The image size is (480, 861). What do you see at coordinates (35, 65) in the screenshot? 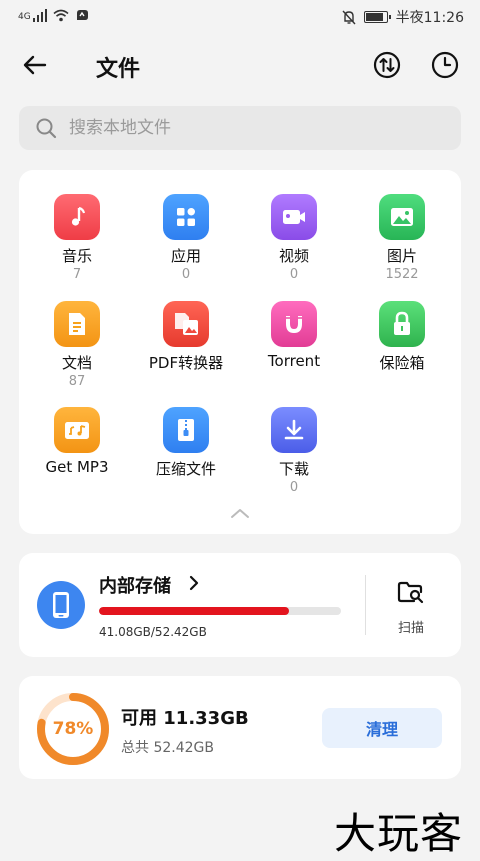
I see `back-arrow-icon` at bounding box center [35, 65].